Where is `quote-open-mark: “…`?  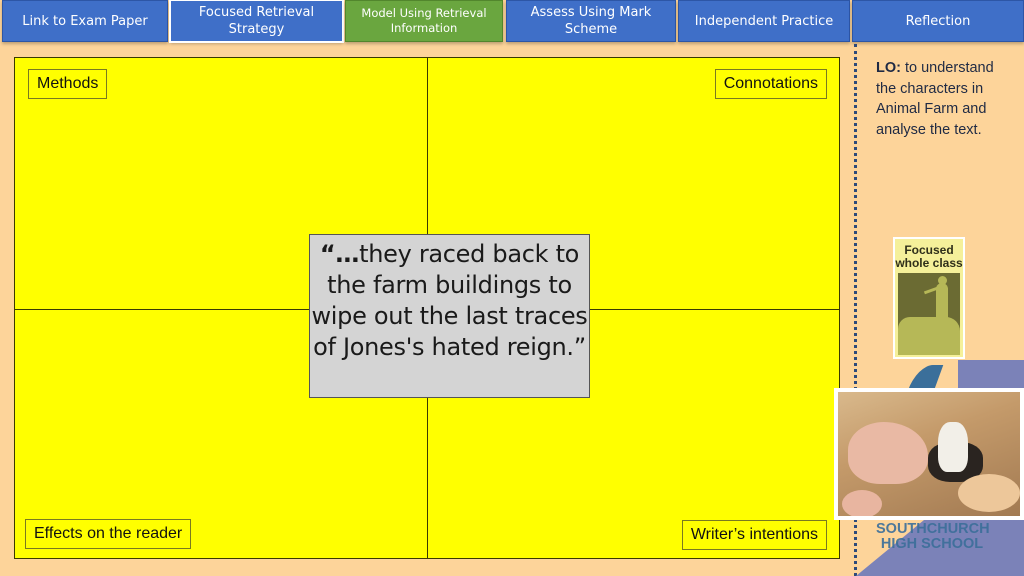
quote-open-mark: “… is located at coordinates (339, 254).